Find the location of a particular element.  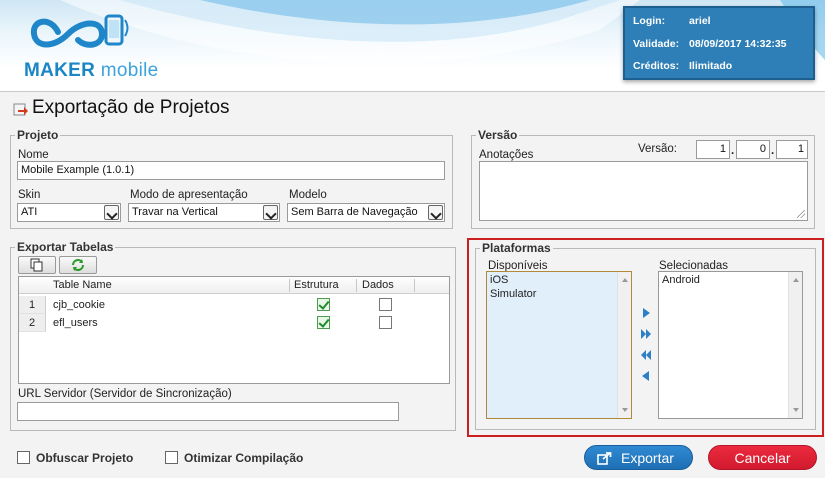

cancelar-button: Cancelar is located at coordinates (762, 457).